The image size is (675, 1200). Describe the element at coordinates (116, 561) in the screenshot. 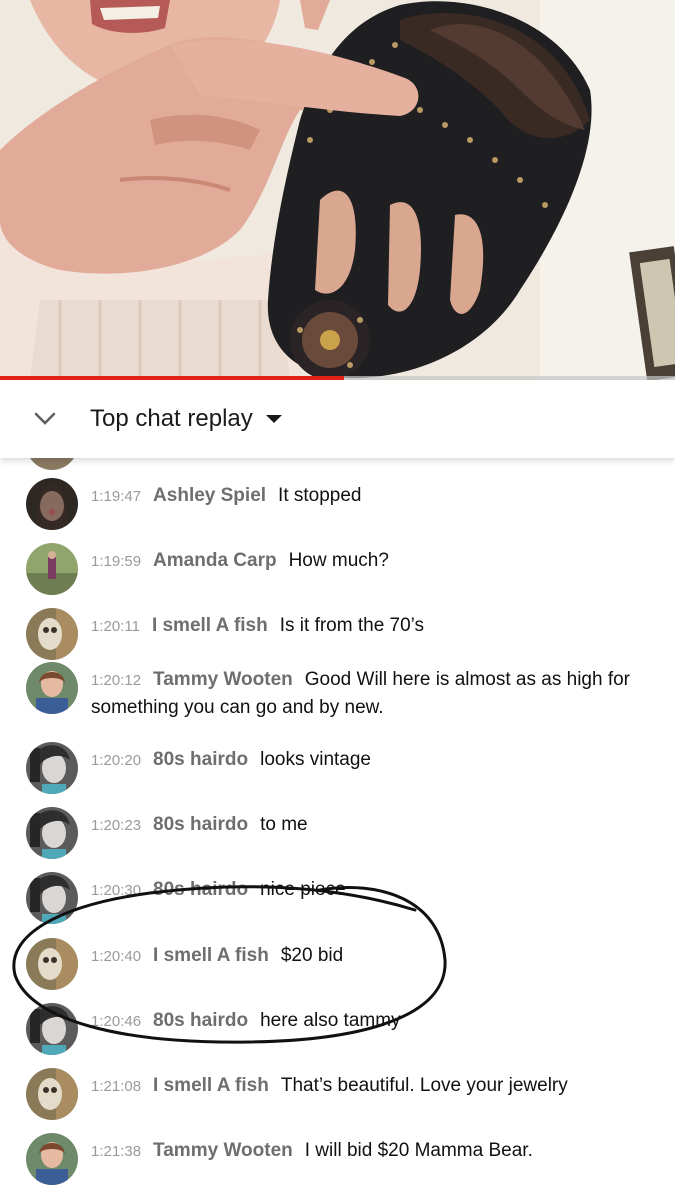

I see `message-timestamp: 1:19:59` at that location.